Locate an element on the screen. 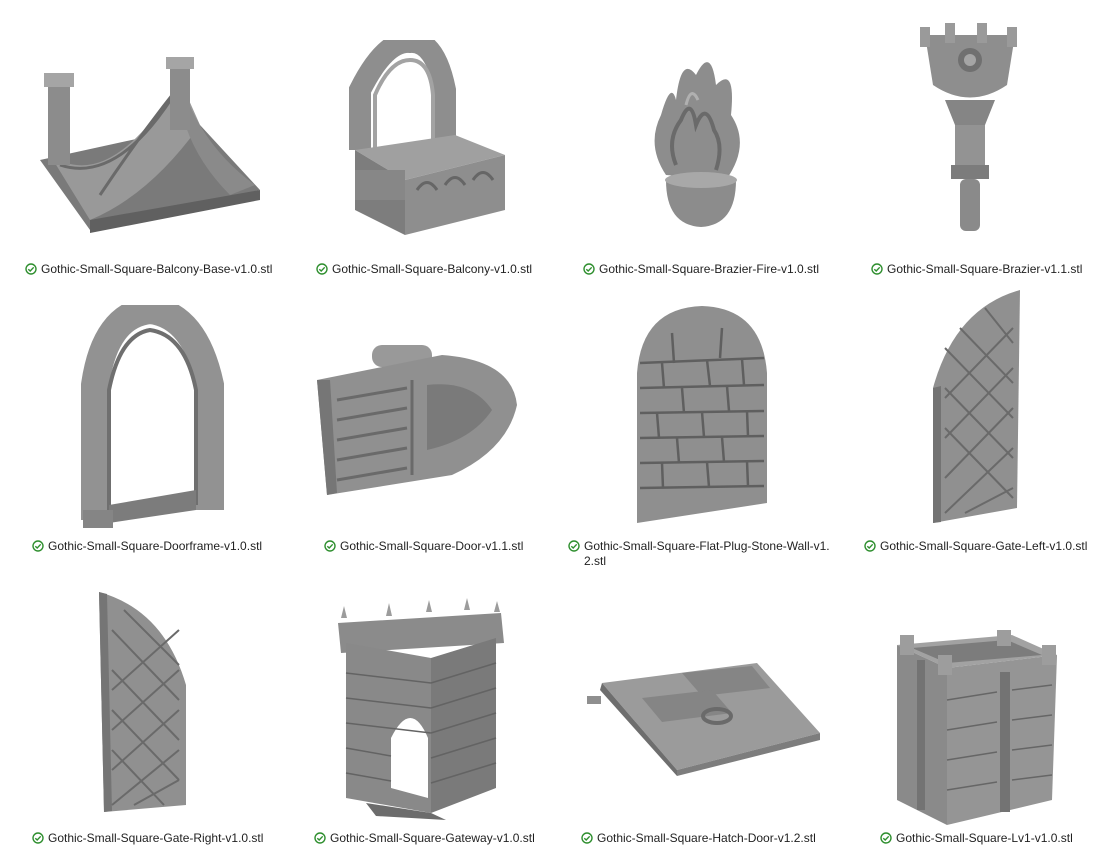 This screenshot has width=1094, height=846. model-thumbnail-brazier is located at coordinates (970, 125).